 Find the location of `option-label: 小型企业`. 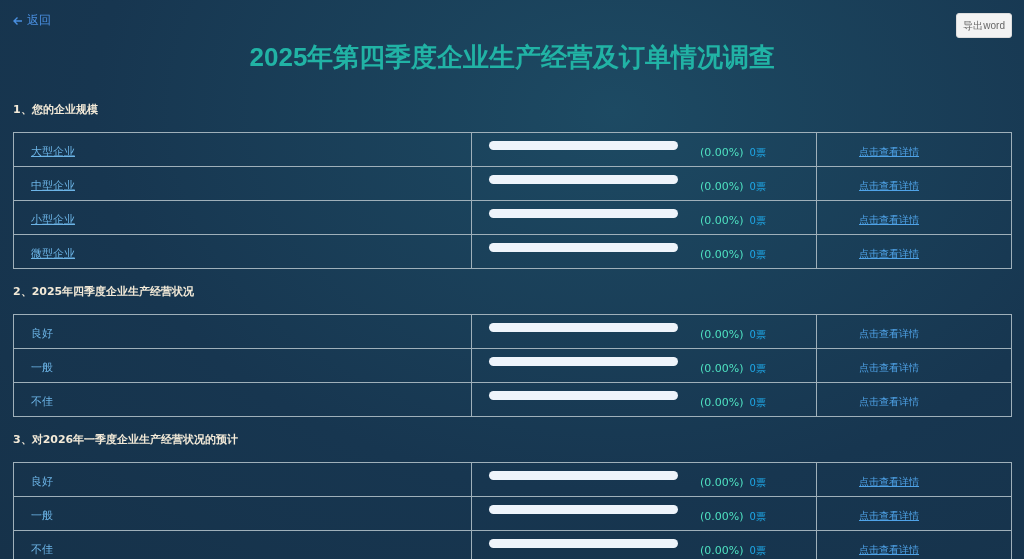

option-label: 小型企业 is located at coordinates (53, 219).